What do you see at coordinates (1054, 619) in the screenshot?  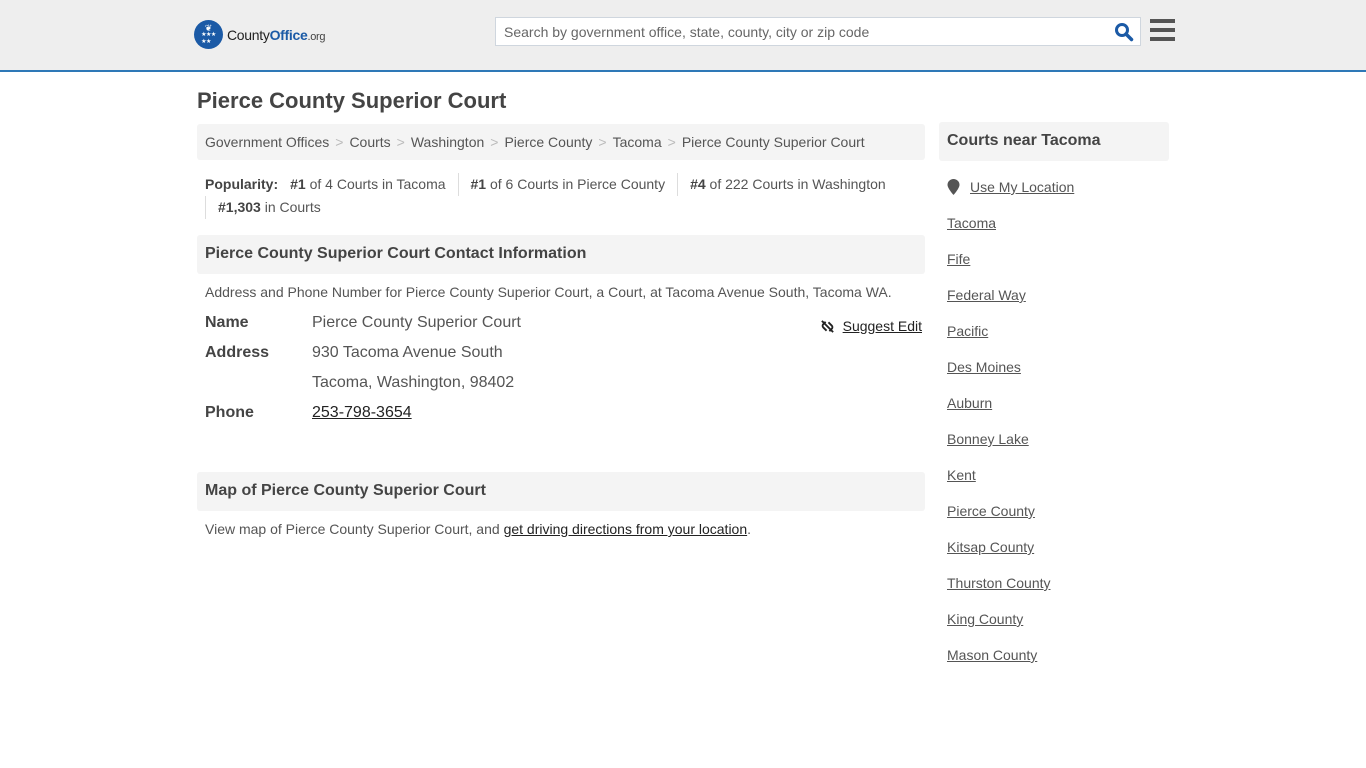 I see `list-item: King County` at bounding box center [1054, 619].